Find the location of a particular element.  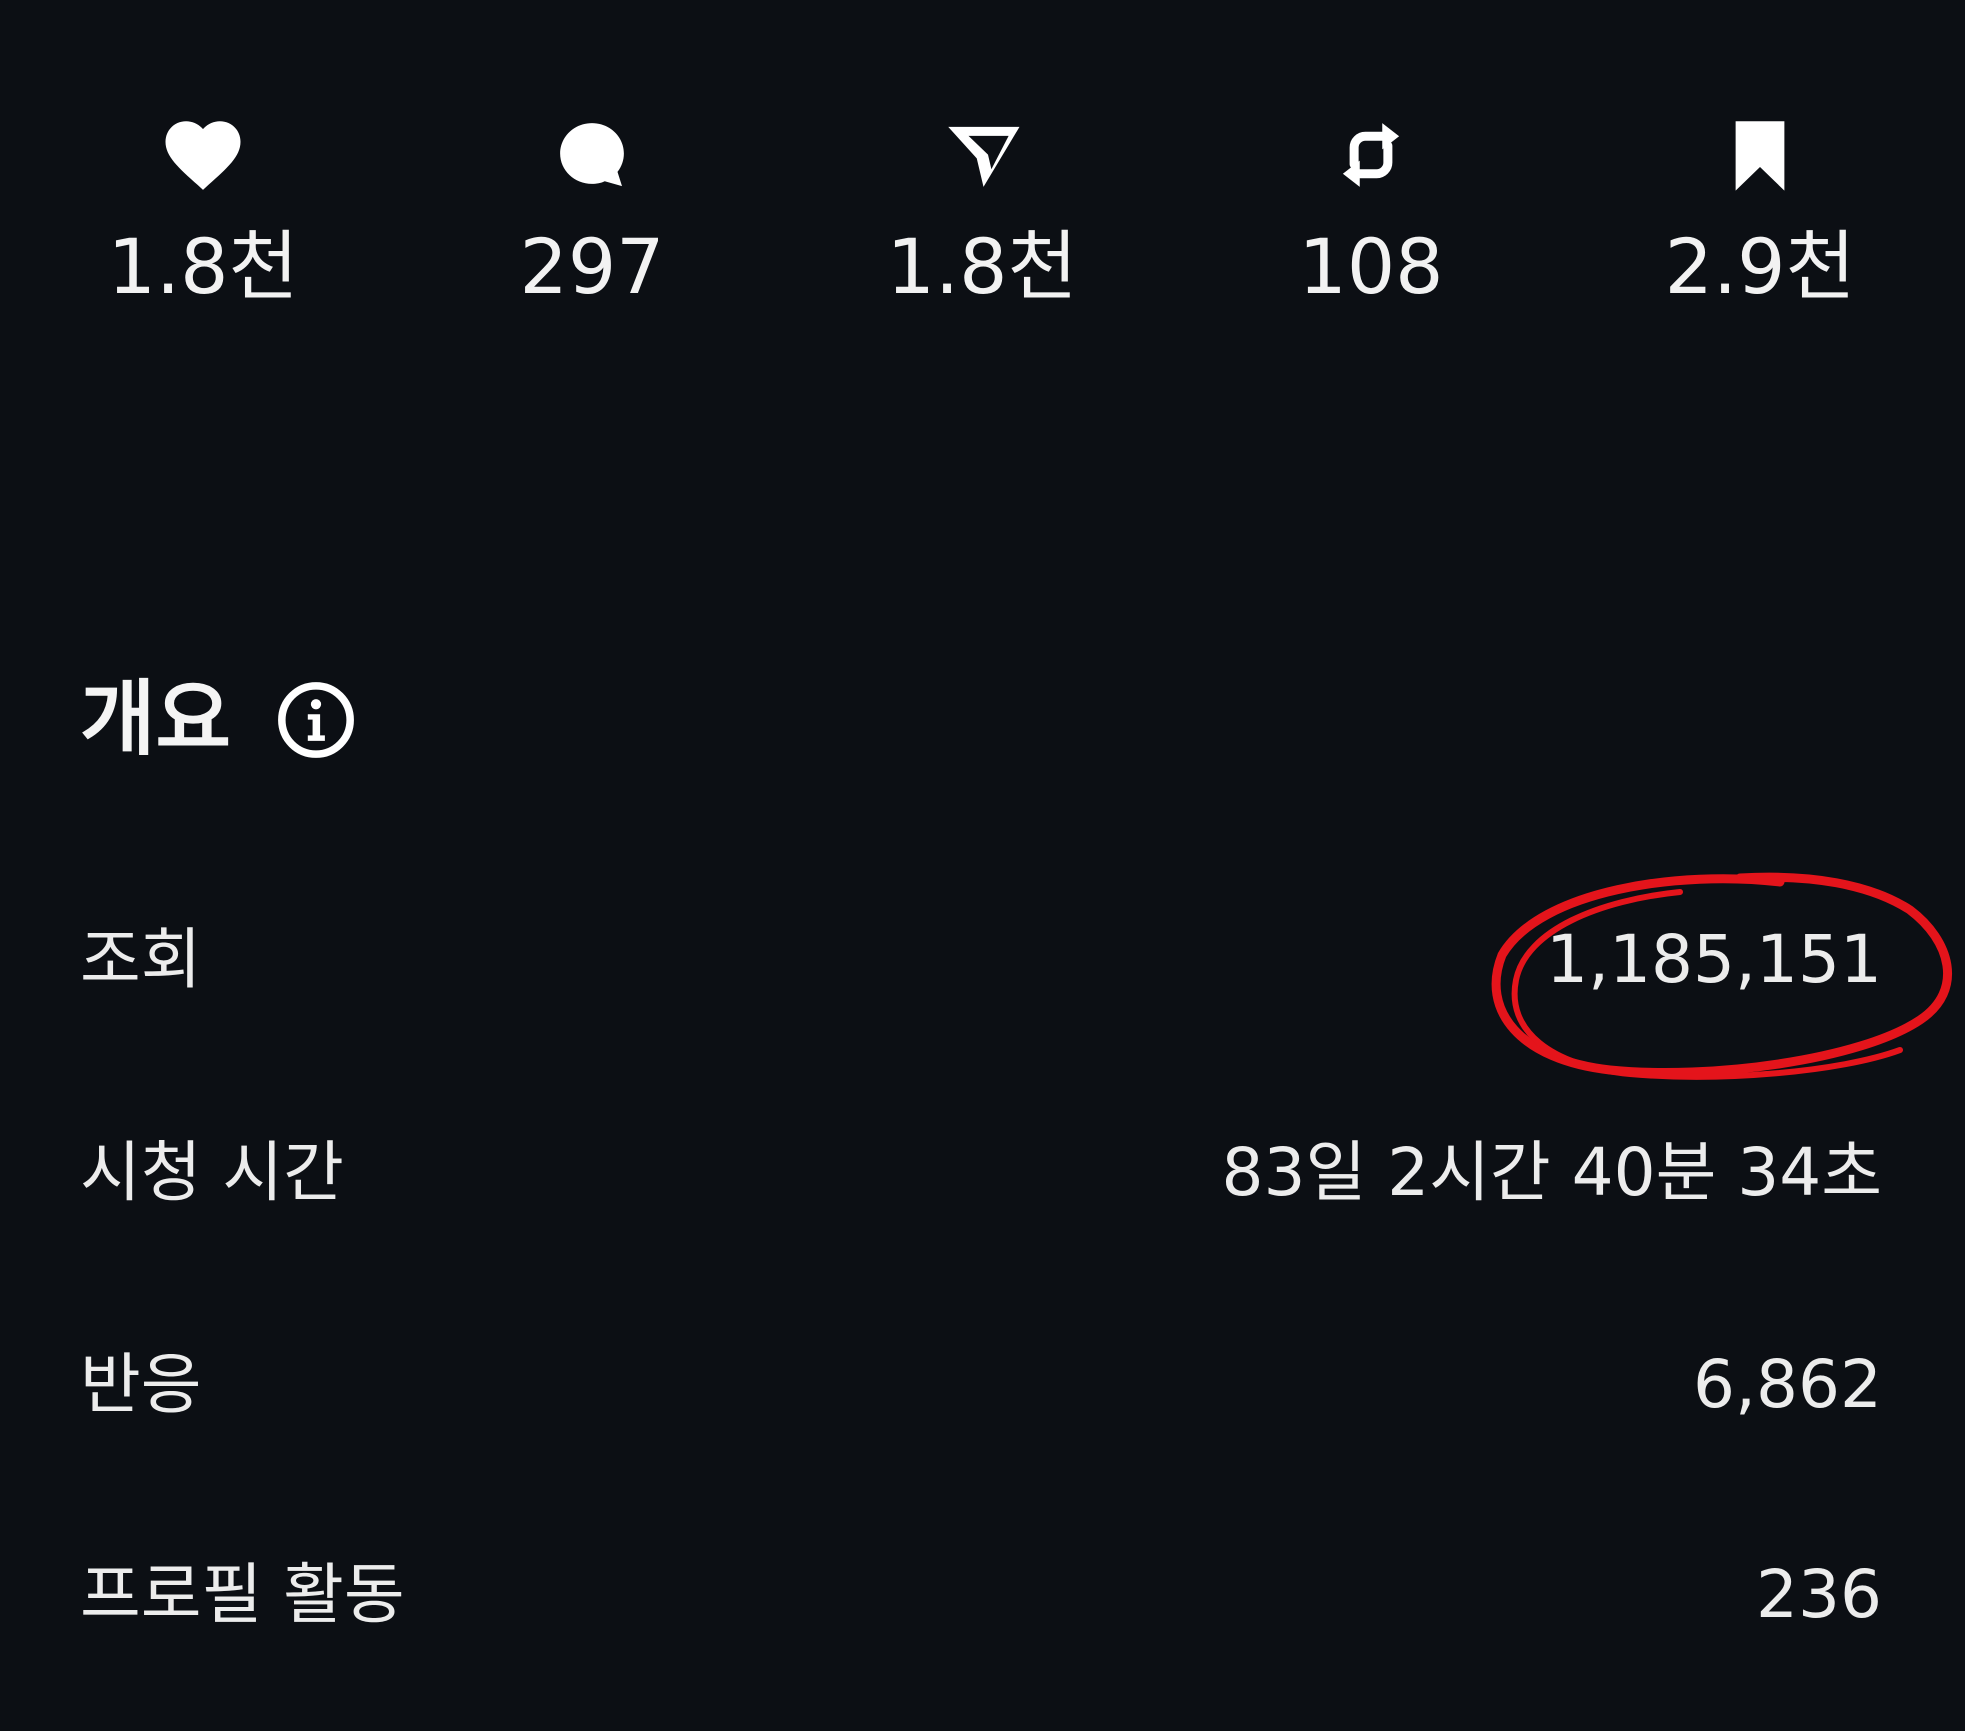

share-icon is located at coordinates (982, 155).